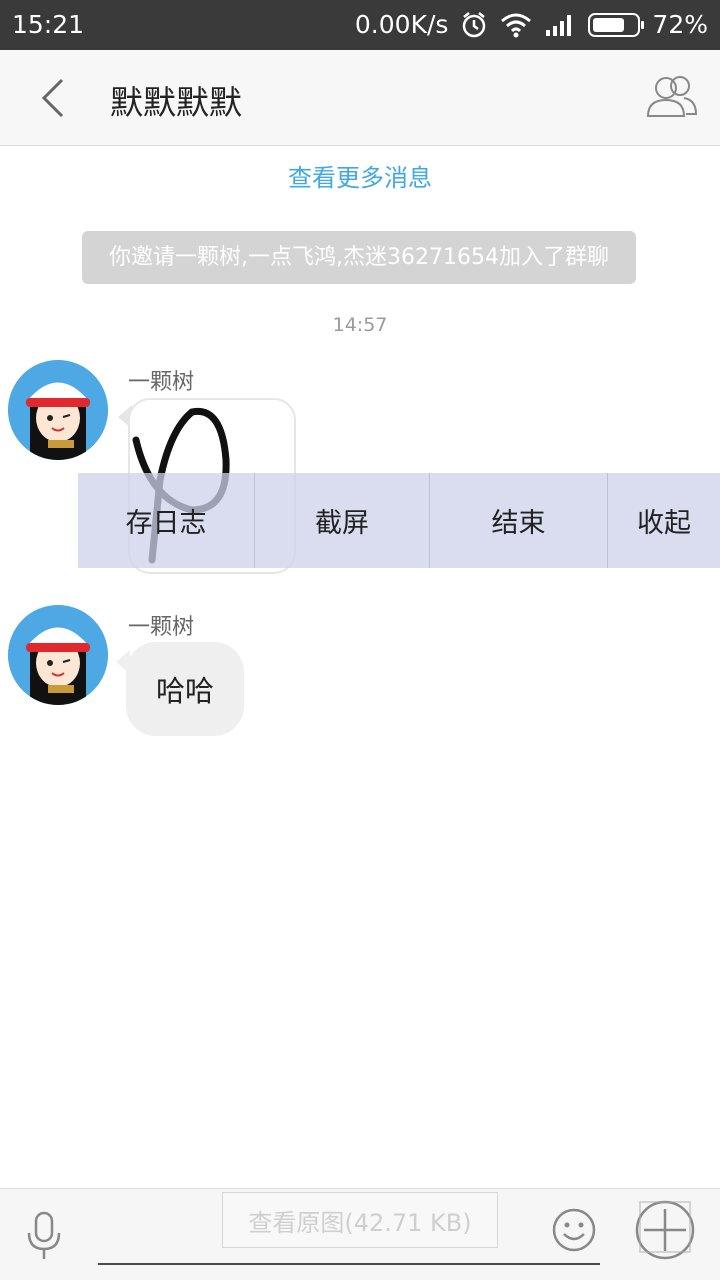 This screenshot has width=720, height=1280. I want to click on back-button, so click(52, 98).